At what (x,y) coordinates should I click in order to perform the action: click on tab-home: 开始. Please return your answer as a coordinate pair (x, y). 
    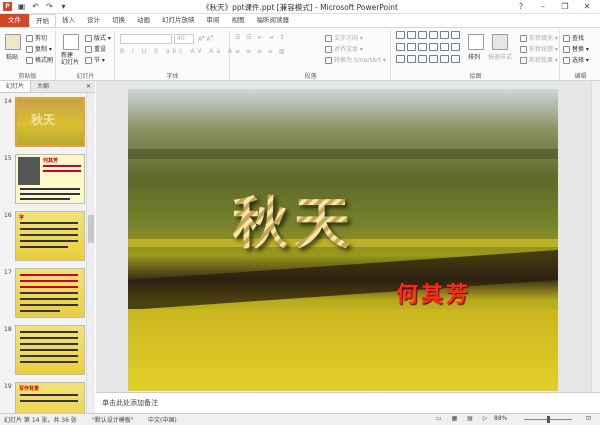
    Looking at the image, I should click on (42, 20).